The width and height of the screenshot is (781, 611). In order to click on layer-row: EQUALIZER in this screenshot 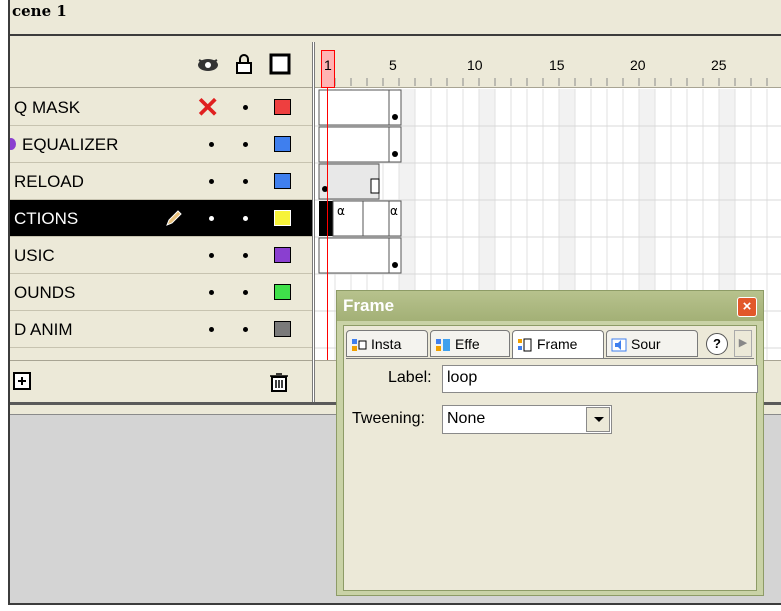, I will do `click(161, 144)`.